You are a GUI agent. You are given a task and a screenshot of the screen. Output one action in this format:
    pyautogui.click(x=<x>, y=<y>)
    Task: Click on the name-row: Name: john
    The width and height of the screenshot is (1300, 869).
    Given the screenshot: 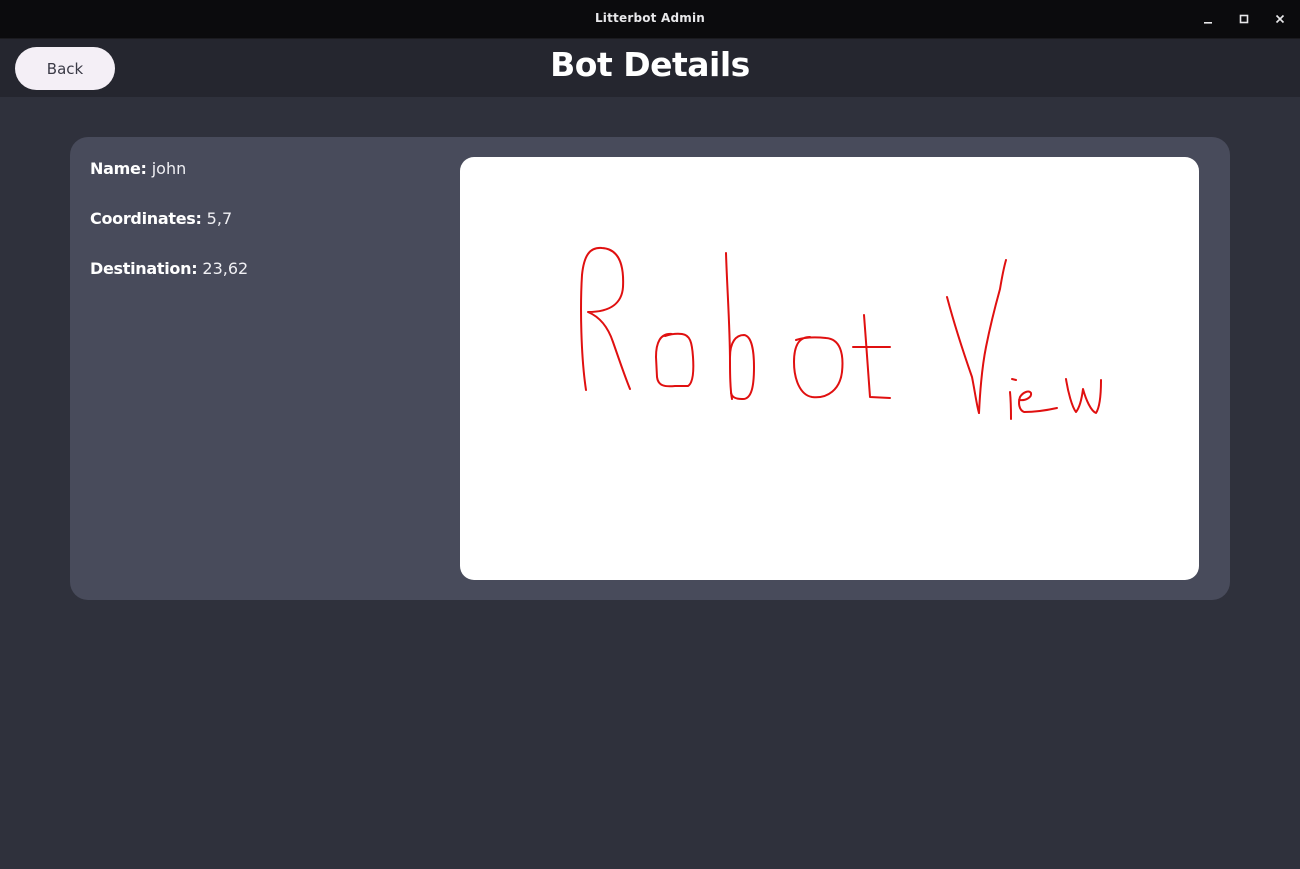 What is the action you would take?
    pyautogui.click(x=169, y=169)
    